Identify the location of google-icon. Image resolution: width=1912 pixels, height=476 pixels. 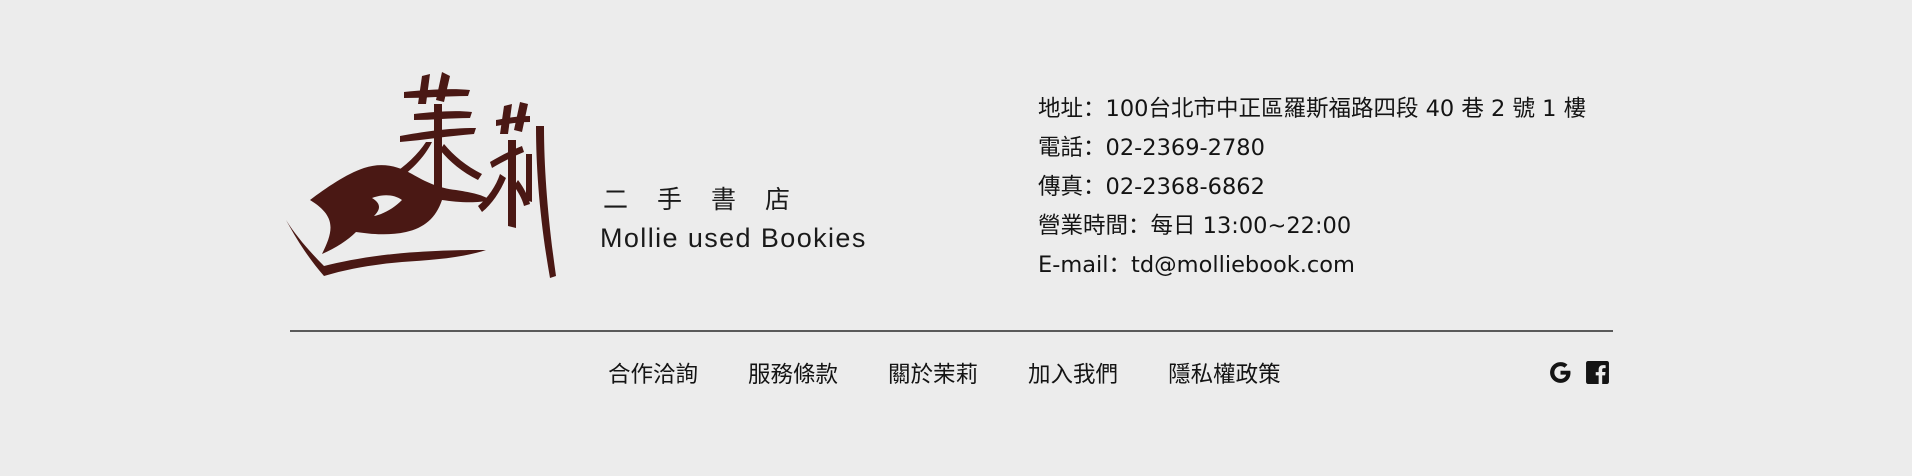
(1560, 372).